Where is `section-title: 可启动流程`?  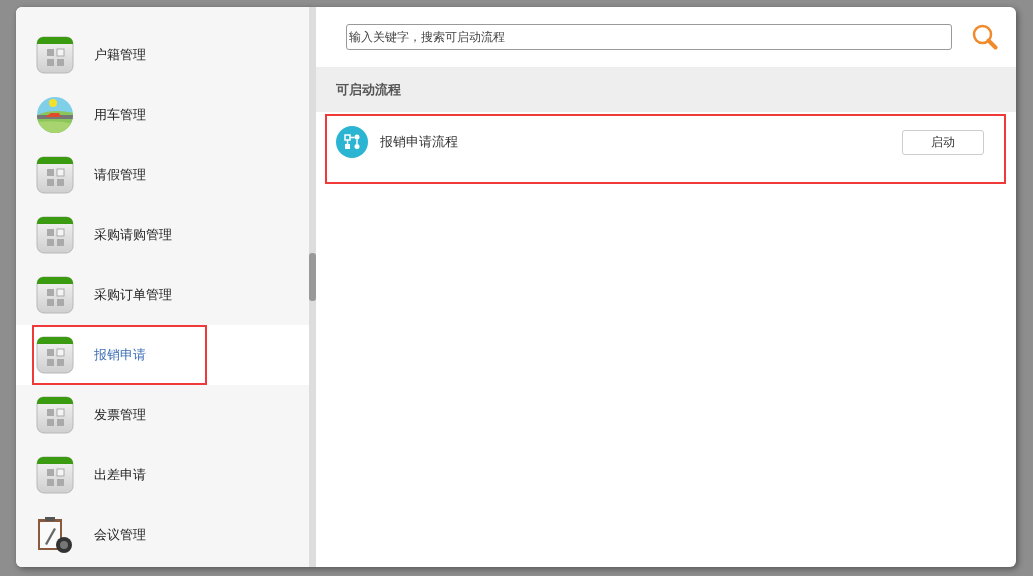
section-title: 可启动流程 is located at coordinates (368, 89).